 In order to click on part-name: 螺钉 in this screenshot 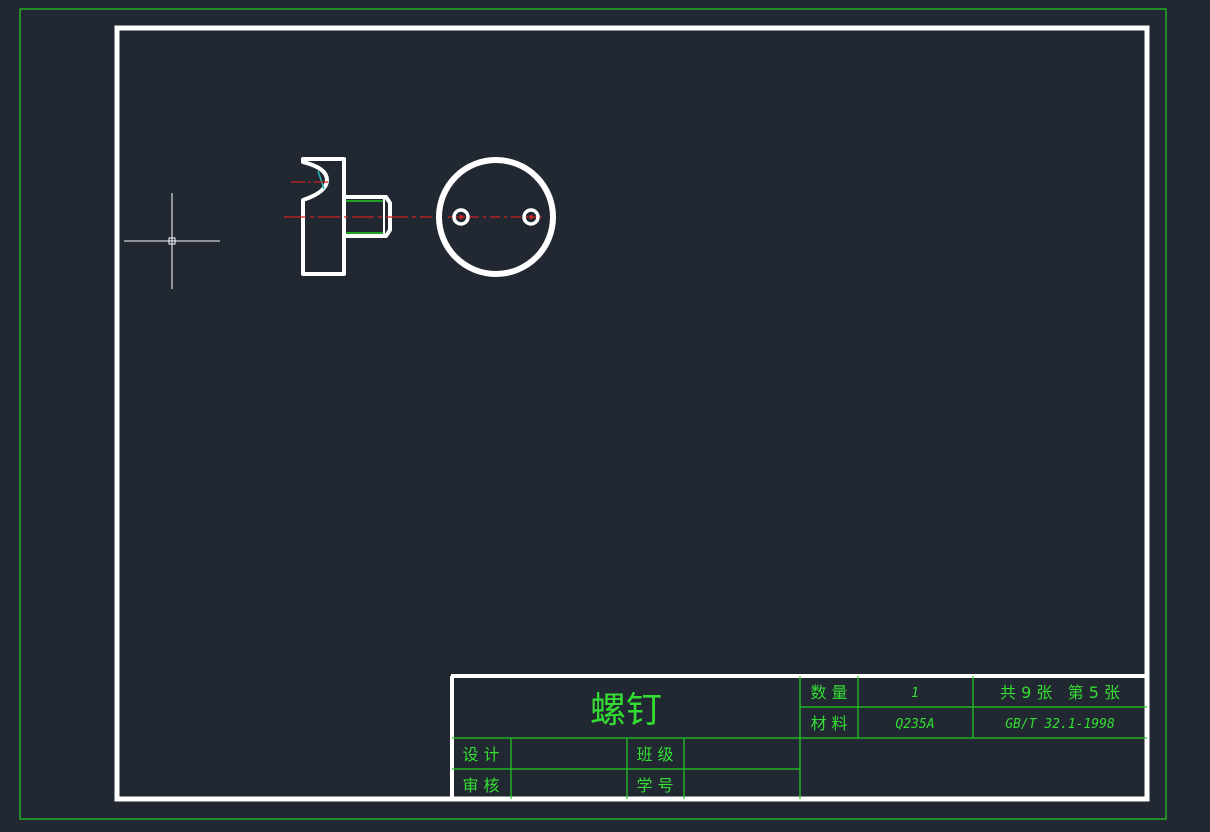, I will do `click(626, 710)`.